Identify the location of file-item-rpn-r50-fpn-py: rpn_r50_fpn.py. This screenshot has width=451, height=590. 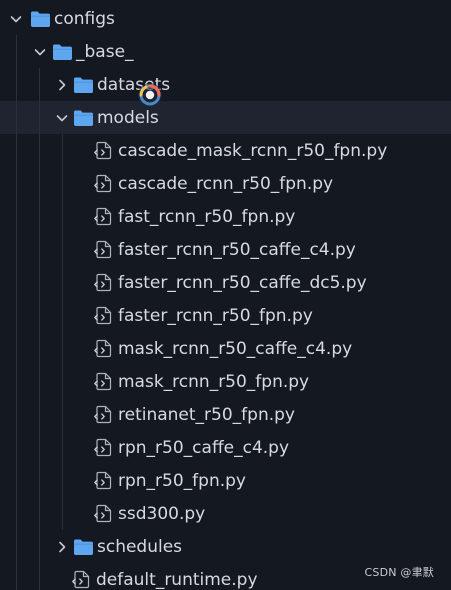
(225, 480).